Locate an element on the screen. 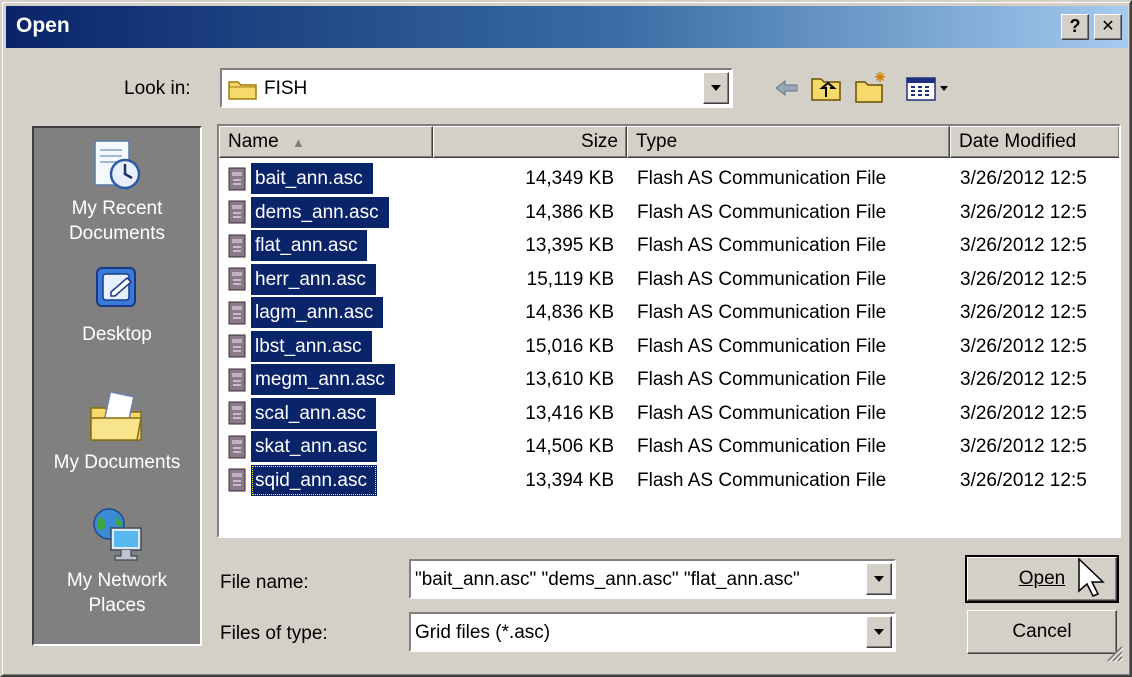 This screenshot has width=1132, height=677. place-my-documents: My Documents is located at coordinates (117, 432).